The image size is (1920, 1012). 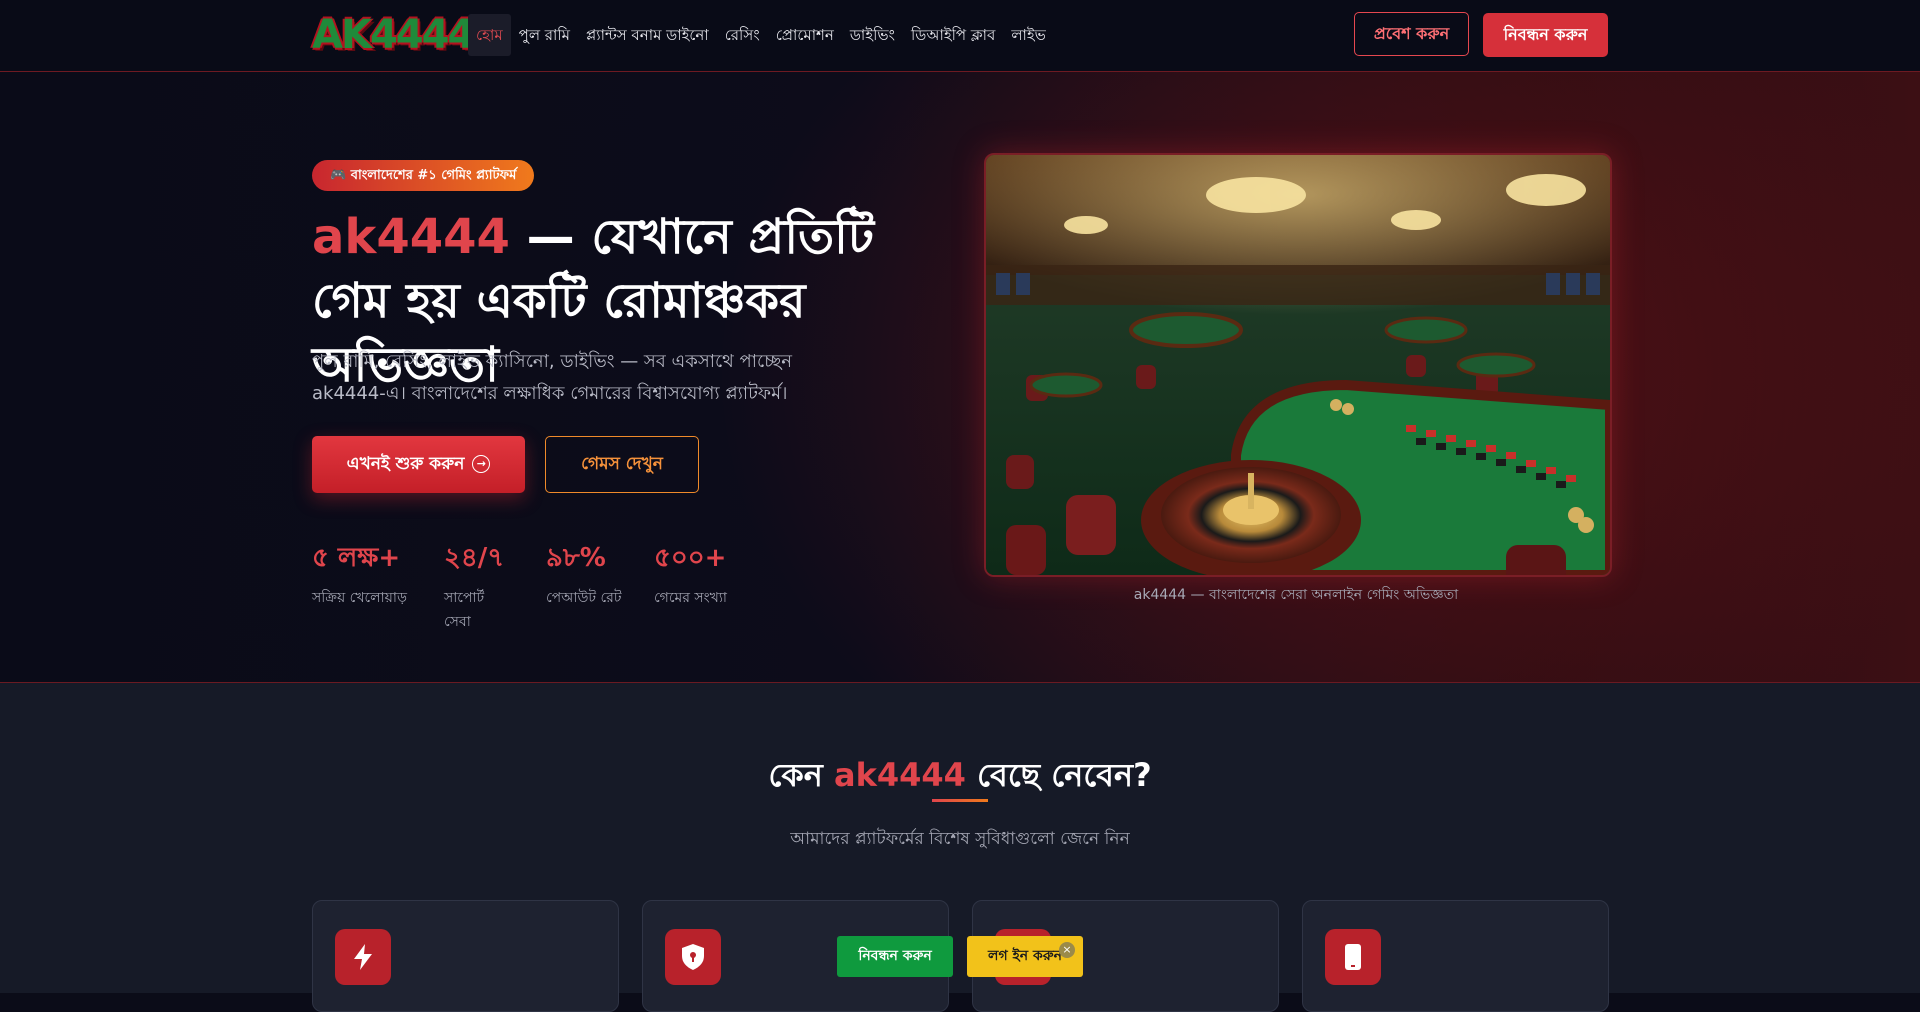 What do you see at coordinates (584, 598) in the screenshot?
I see `stat-label: পেআউট রেট` at bounding box center [584, 598].